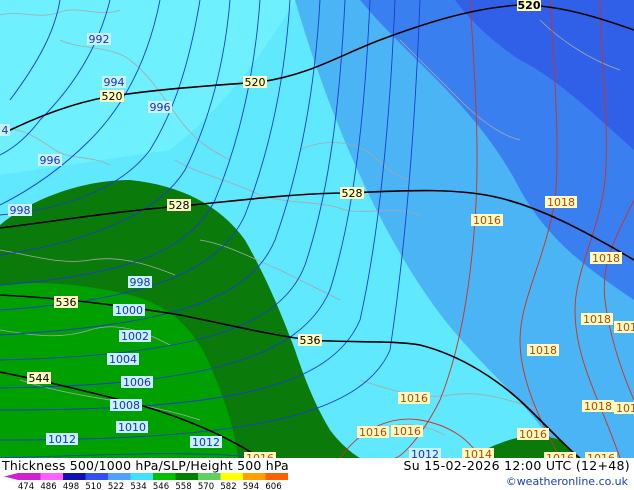  I want to click on valid-time: Su 15-02-2026 12:00 UTC (12+48), so click(516, 465).